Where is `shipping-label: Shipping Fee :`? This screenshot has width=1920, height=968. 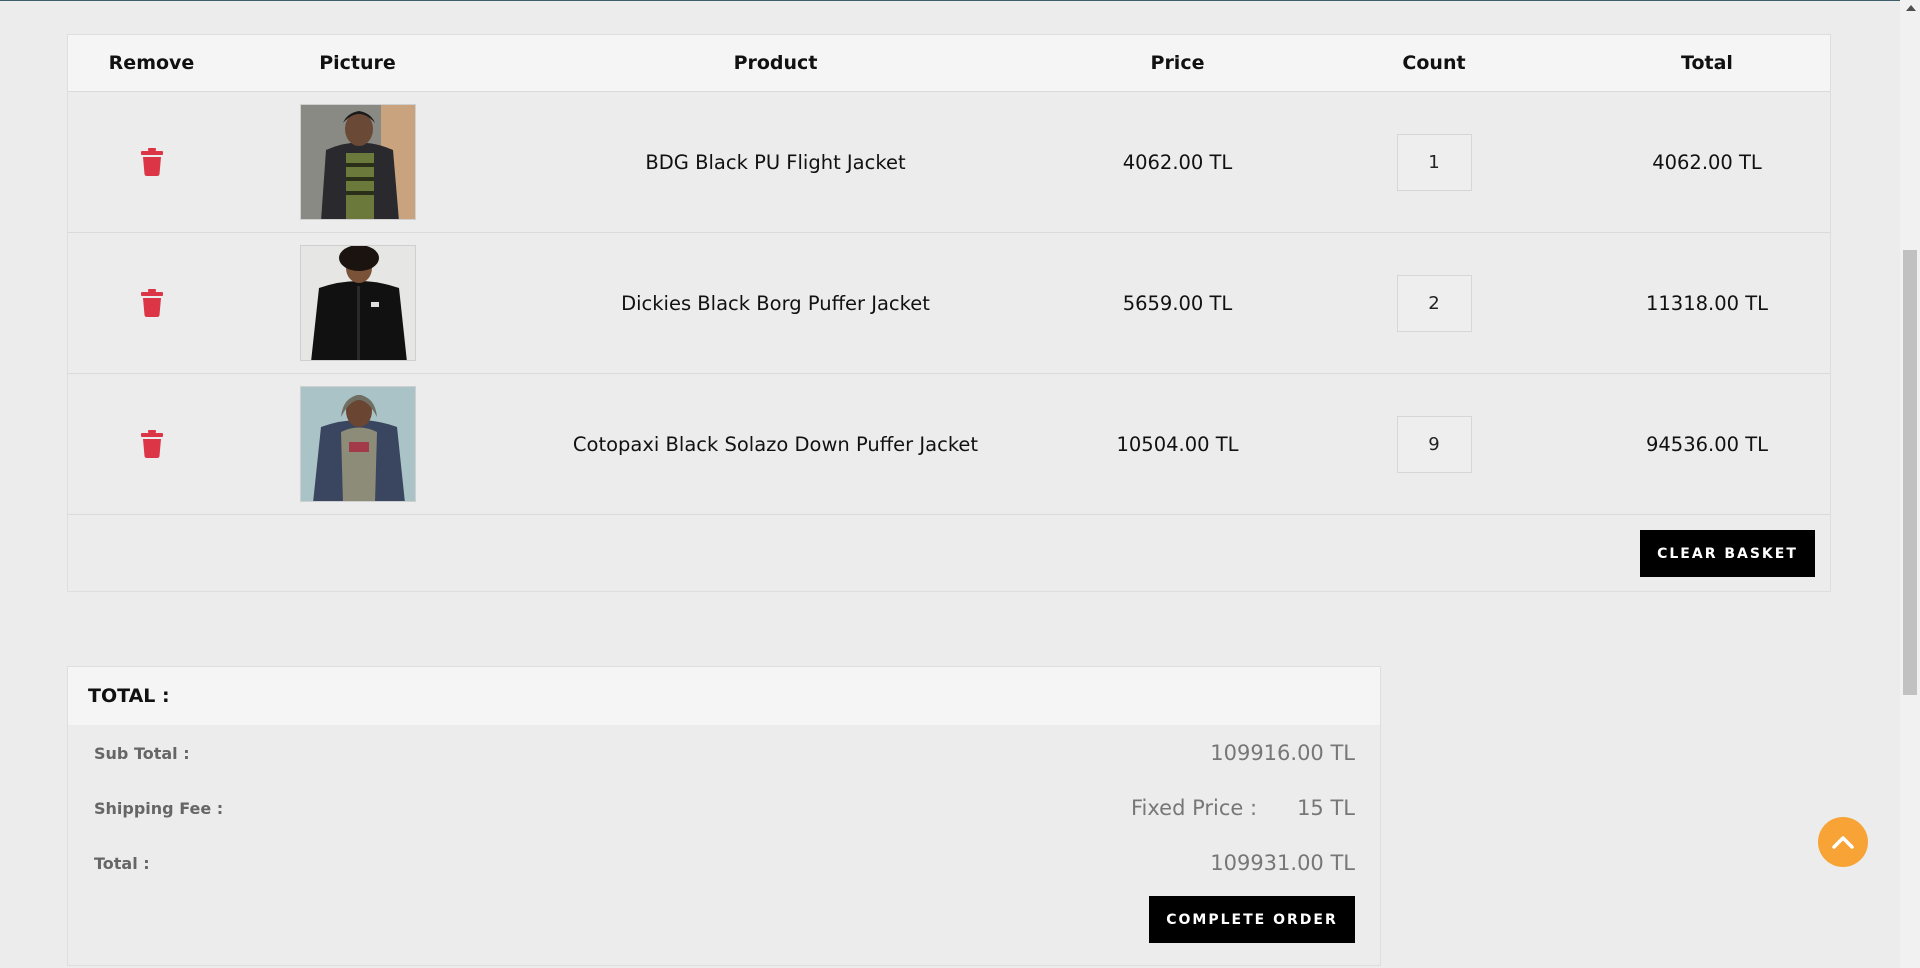
shipping-label: Shipping Fee : is located at coordinates (159, 808).